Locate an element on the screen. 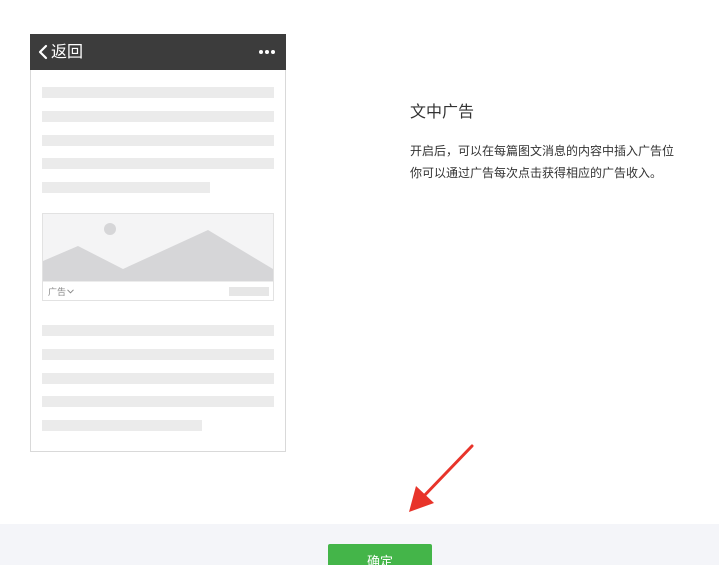 The image size is (719, 565). more-dots-icon is located at coordinates (267, 52).